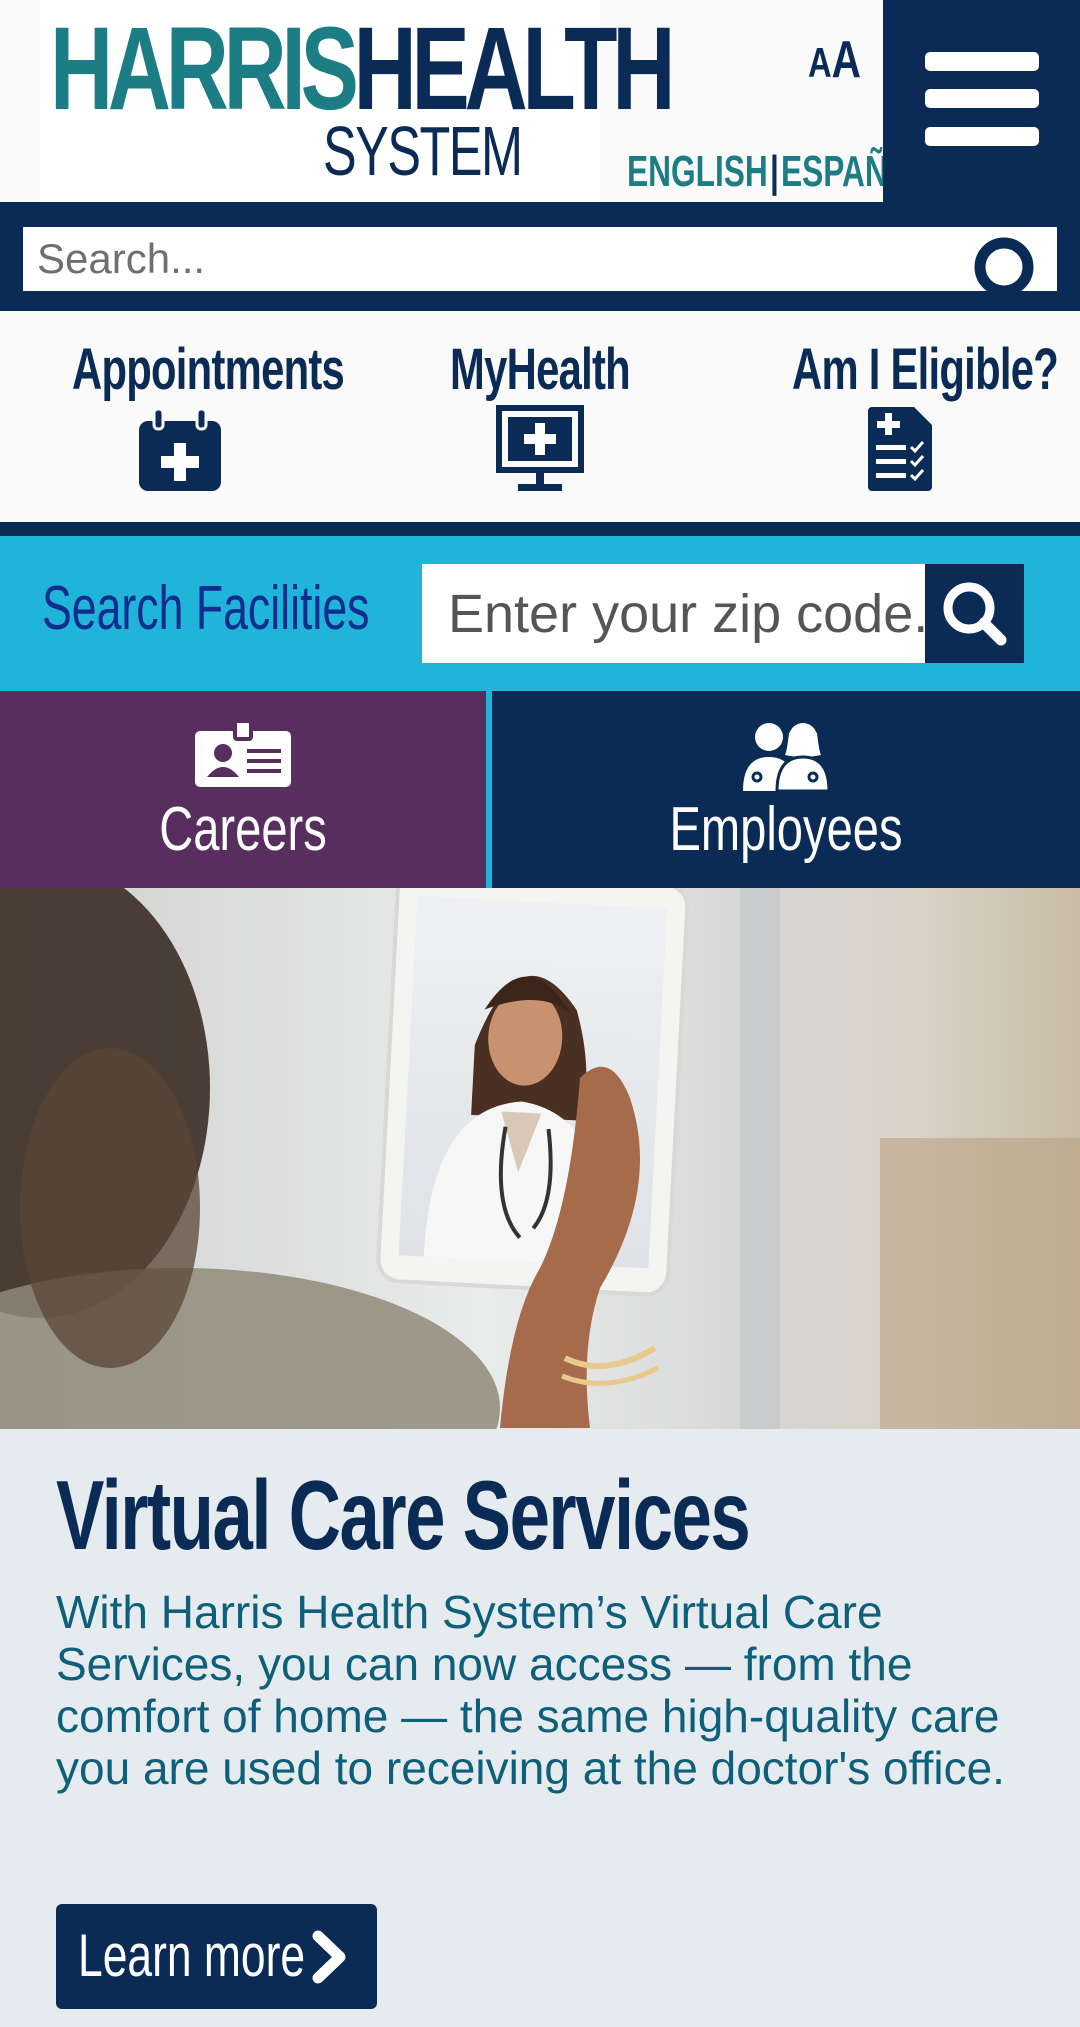 Image resolution: width=1080 pixels, height=2027 pixels. I want to click on hamburger-menu-button, so click(981, 101).